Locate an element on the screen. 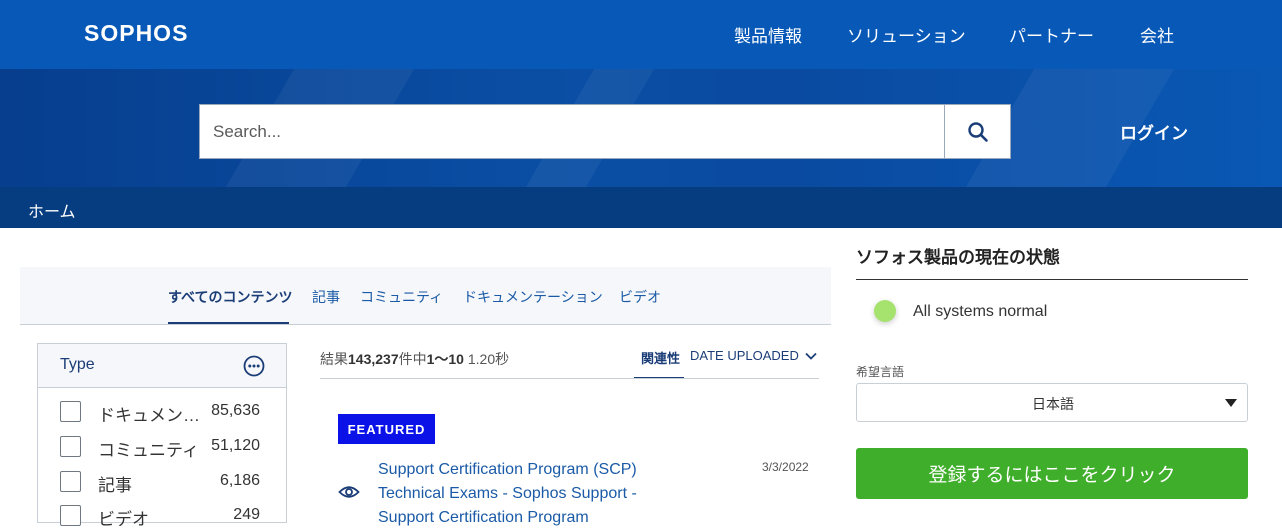 The image size is (1282, 530). login-link: ログイン is located at coordinates (1154, 131).